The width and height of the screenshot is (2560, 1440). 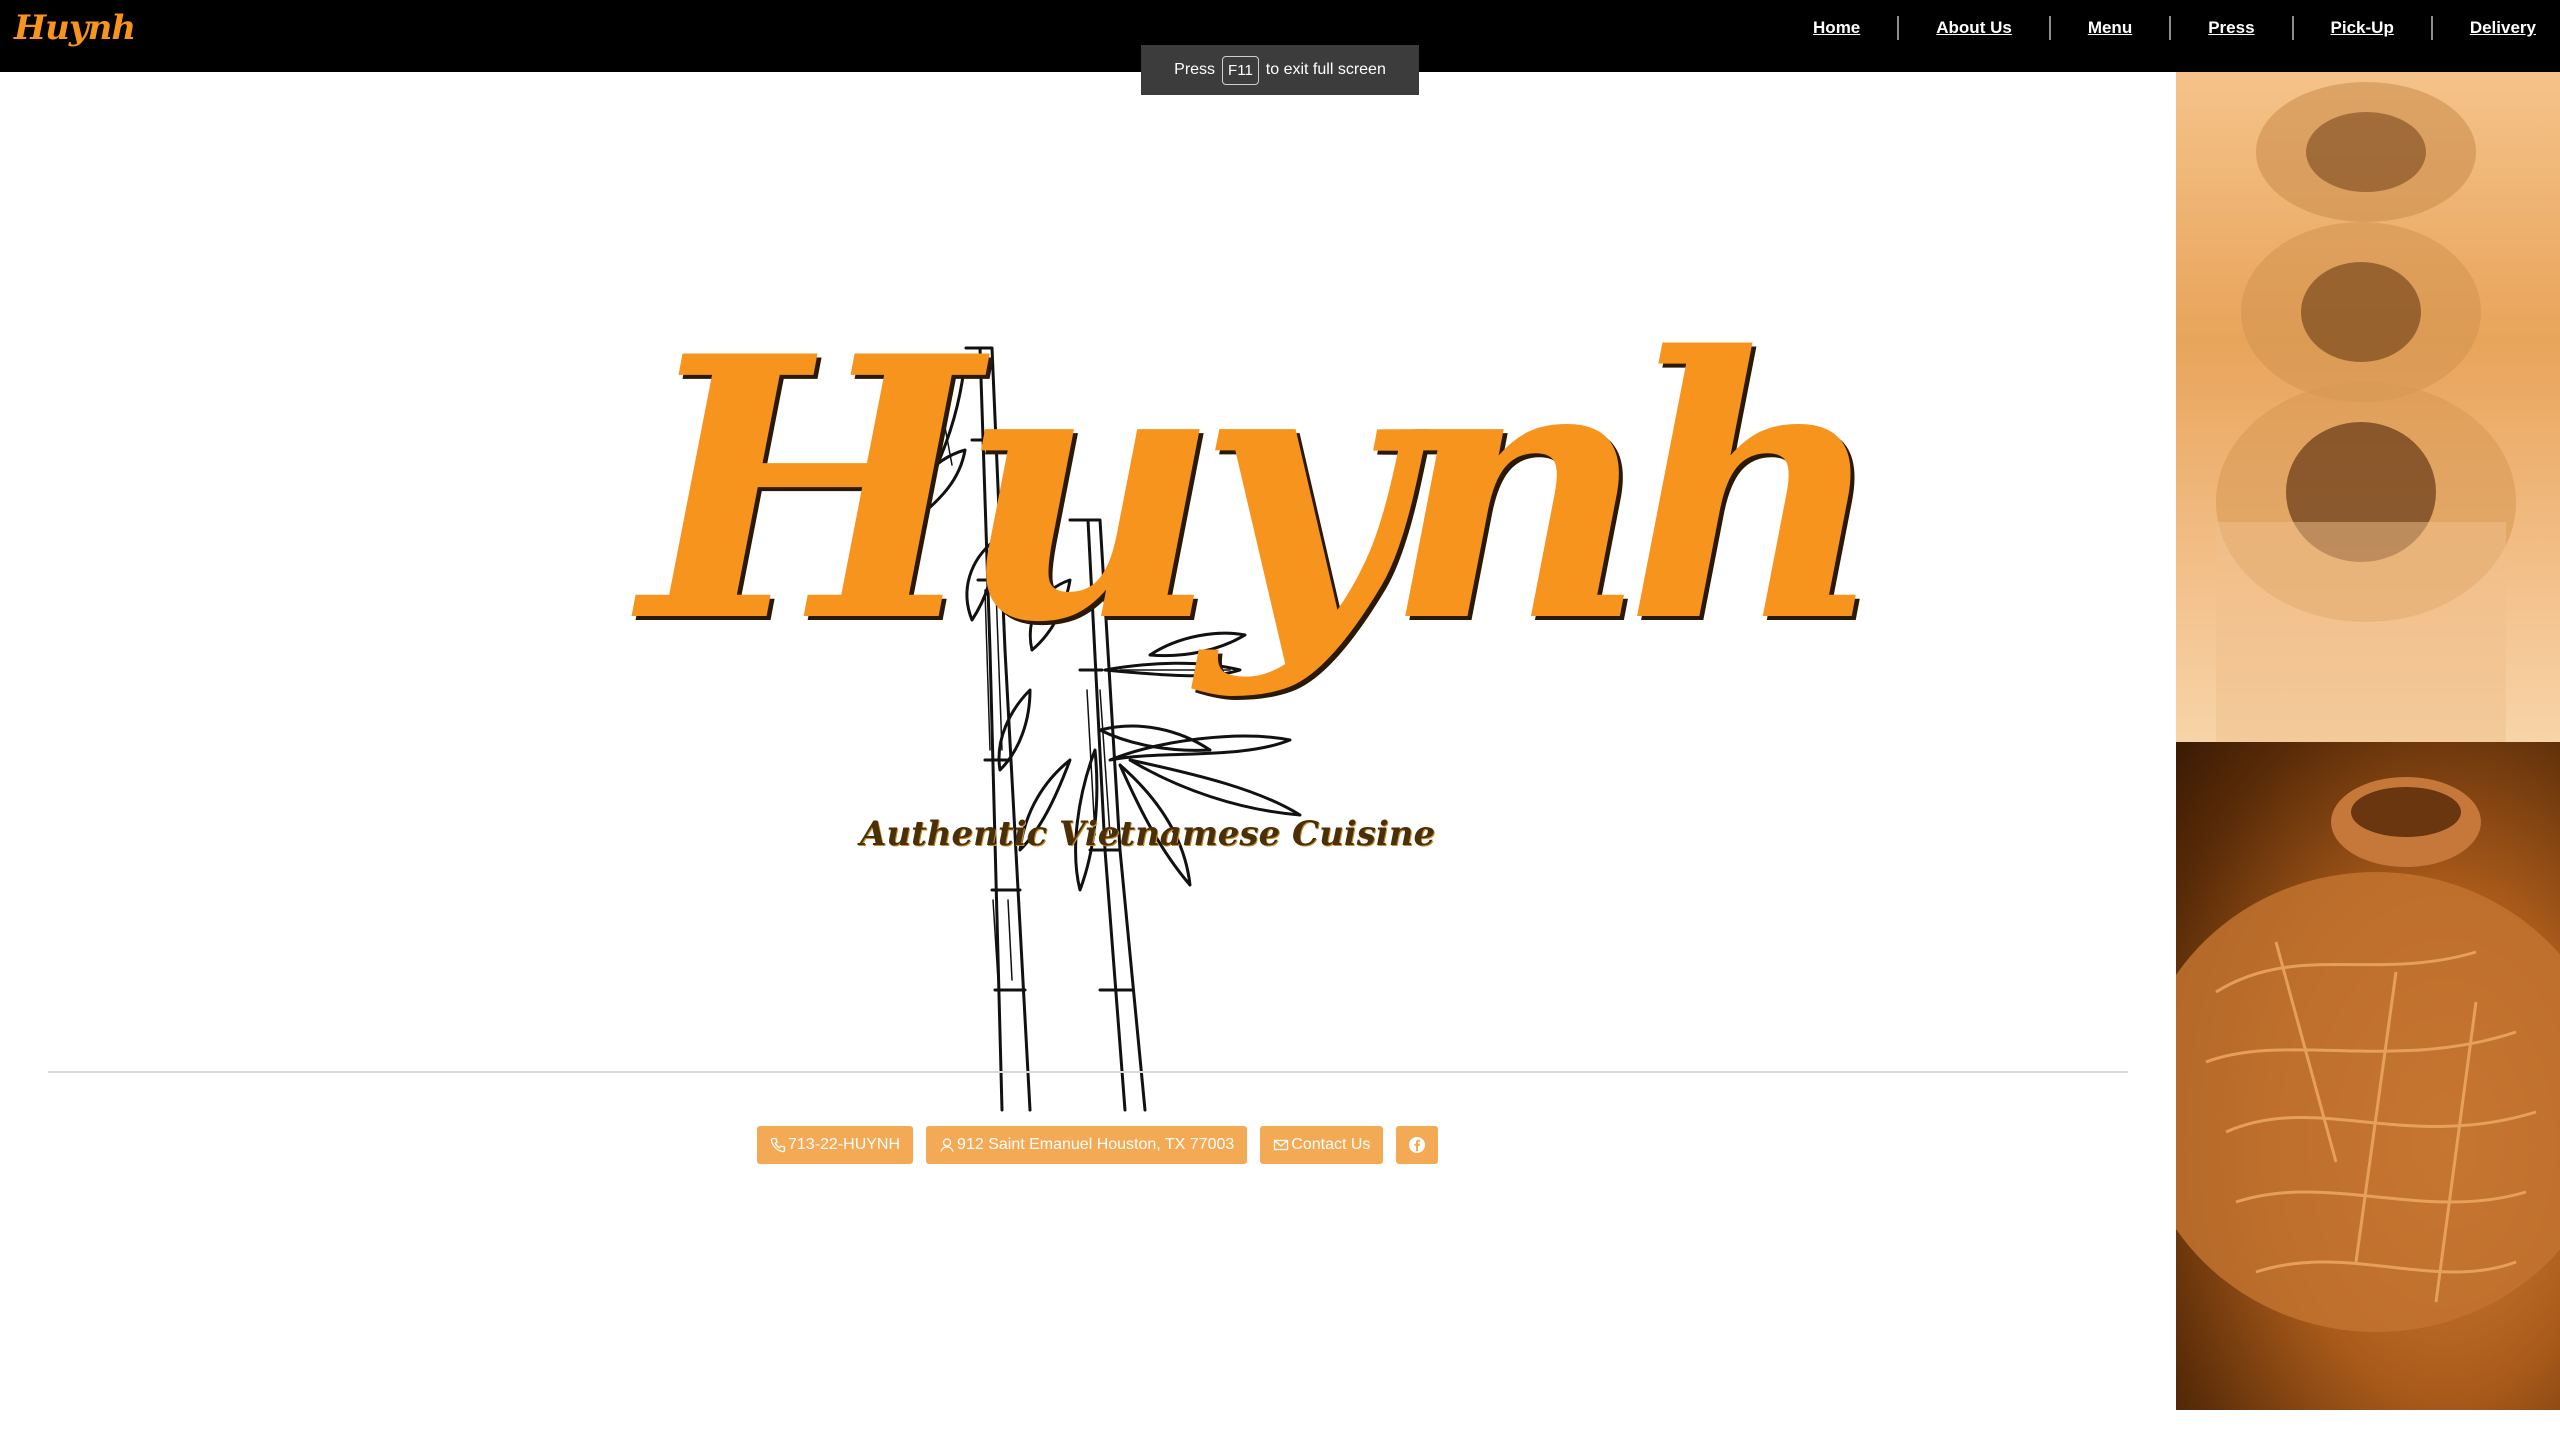 What do you see at coordinates (1331, 1144) in the screenshot?
I see `contact-us-button-label: Contact Us` at bounding box center [1331, 1144].